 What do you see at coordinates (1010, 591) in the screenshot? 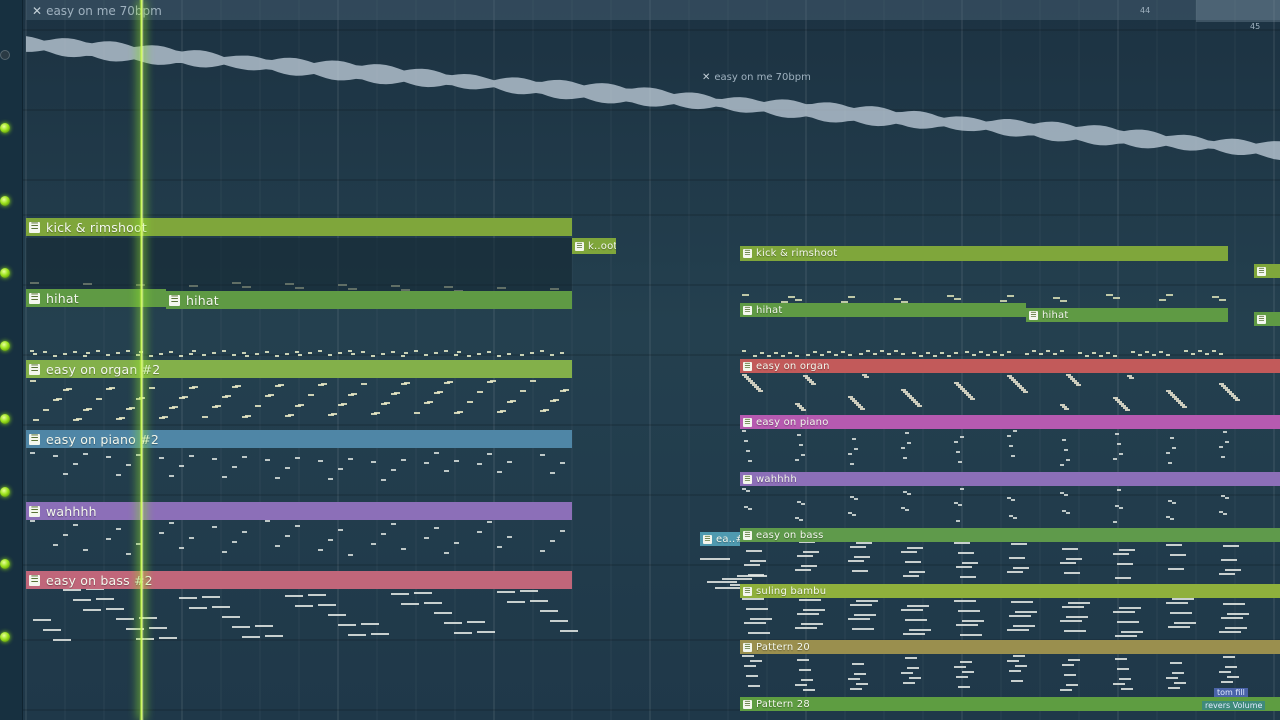
I see `pattern-clip-suling: ☰ suling bambu` at bounding box center [1010, 591].